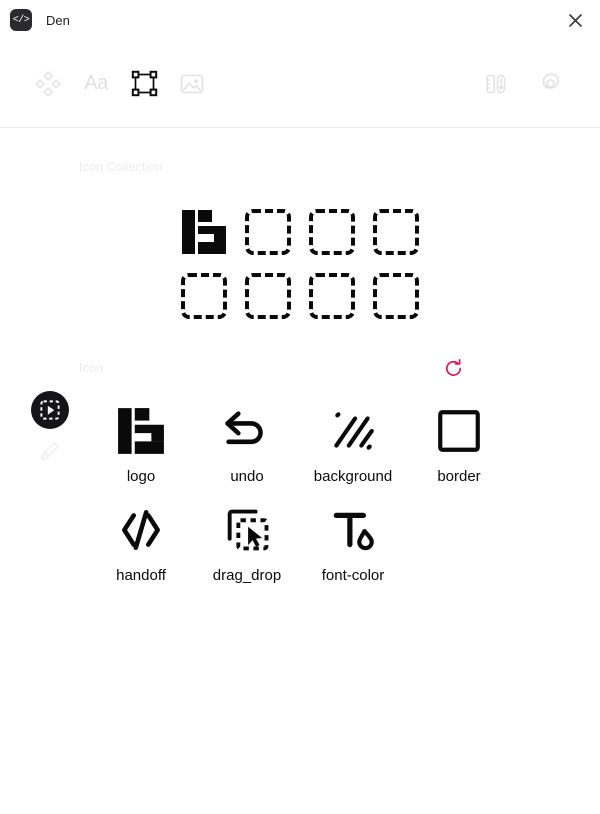  What do you see at coordinates (58, 20) in the screenshot?
I see `page-title: Den` at bounding box center [58, 20].